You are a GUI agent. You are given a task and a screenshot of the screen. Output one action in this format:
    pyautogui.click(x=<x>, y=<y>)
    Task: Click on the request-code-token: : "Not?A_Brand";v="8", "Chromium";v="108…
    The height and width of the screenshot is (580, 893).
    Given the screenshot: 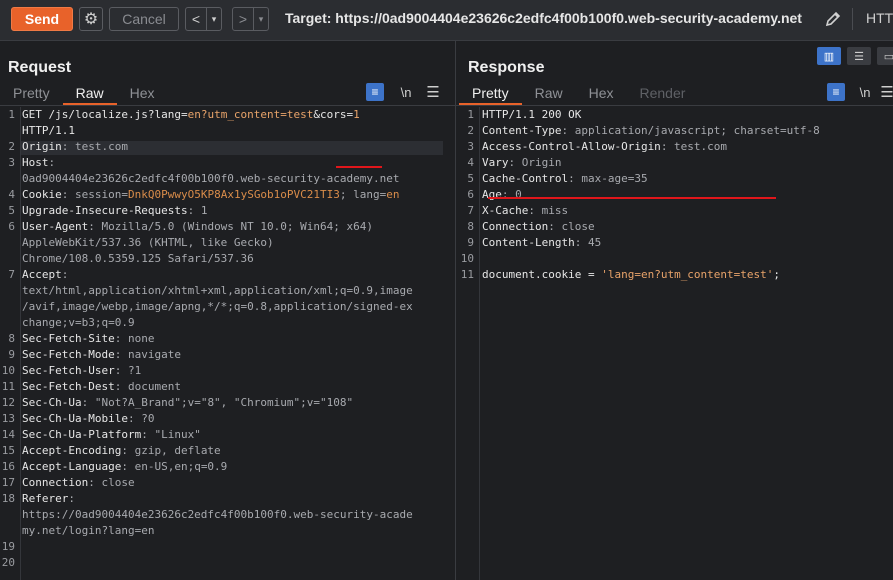 What is the action you would take?
    pyautogui.click(x=217, y=402)
    